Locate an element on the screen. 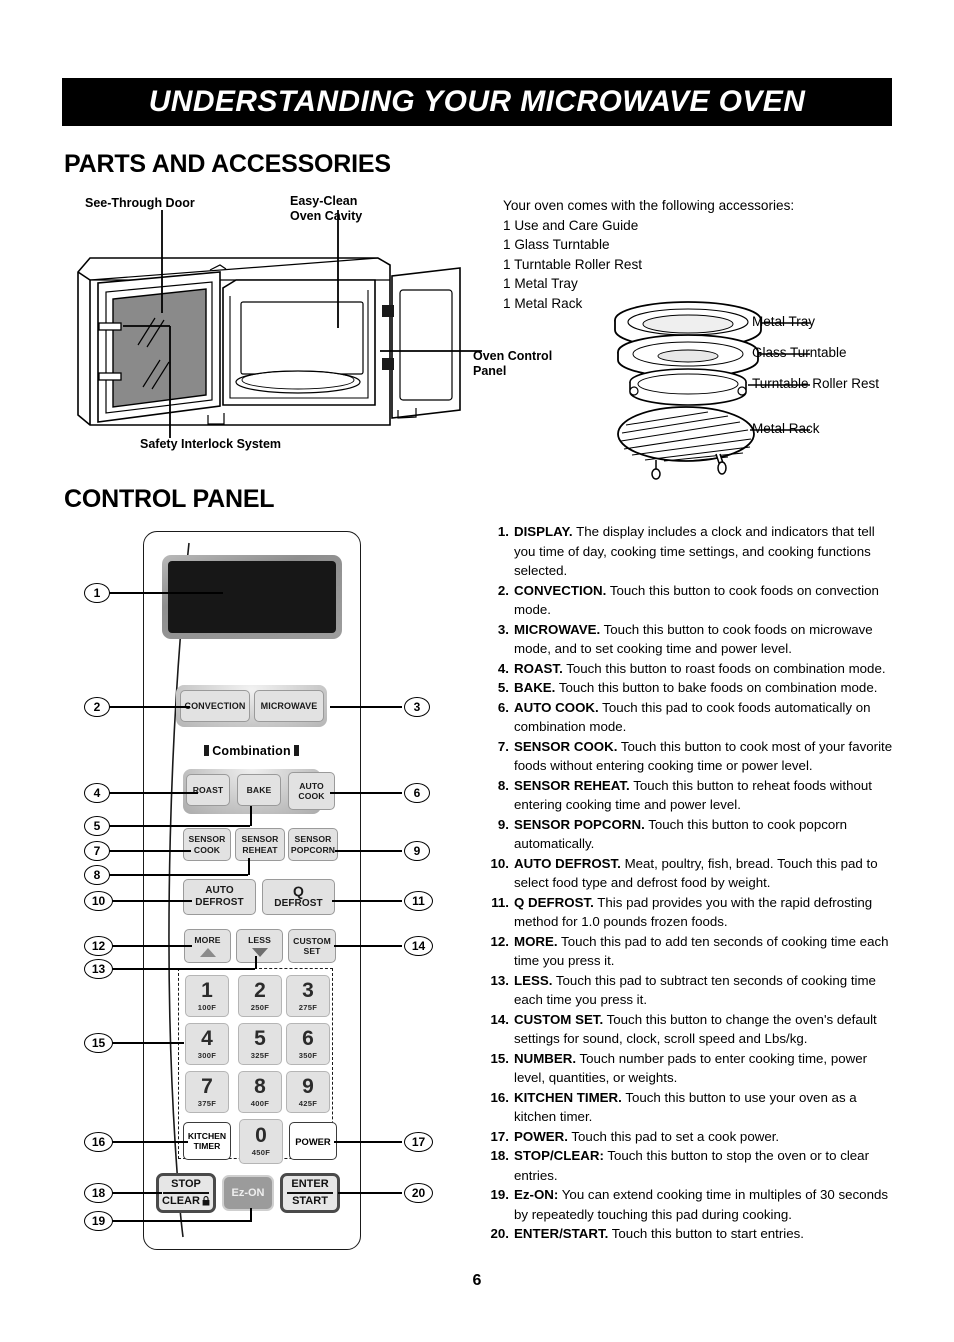  triangle-down-icon is located at coordinates (259, 952).